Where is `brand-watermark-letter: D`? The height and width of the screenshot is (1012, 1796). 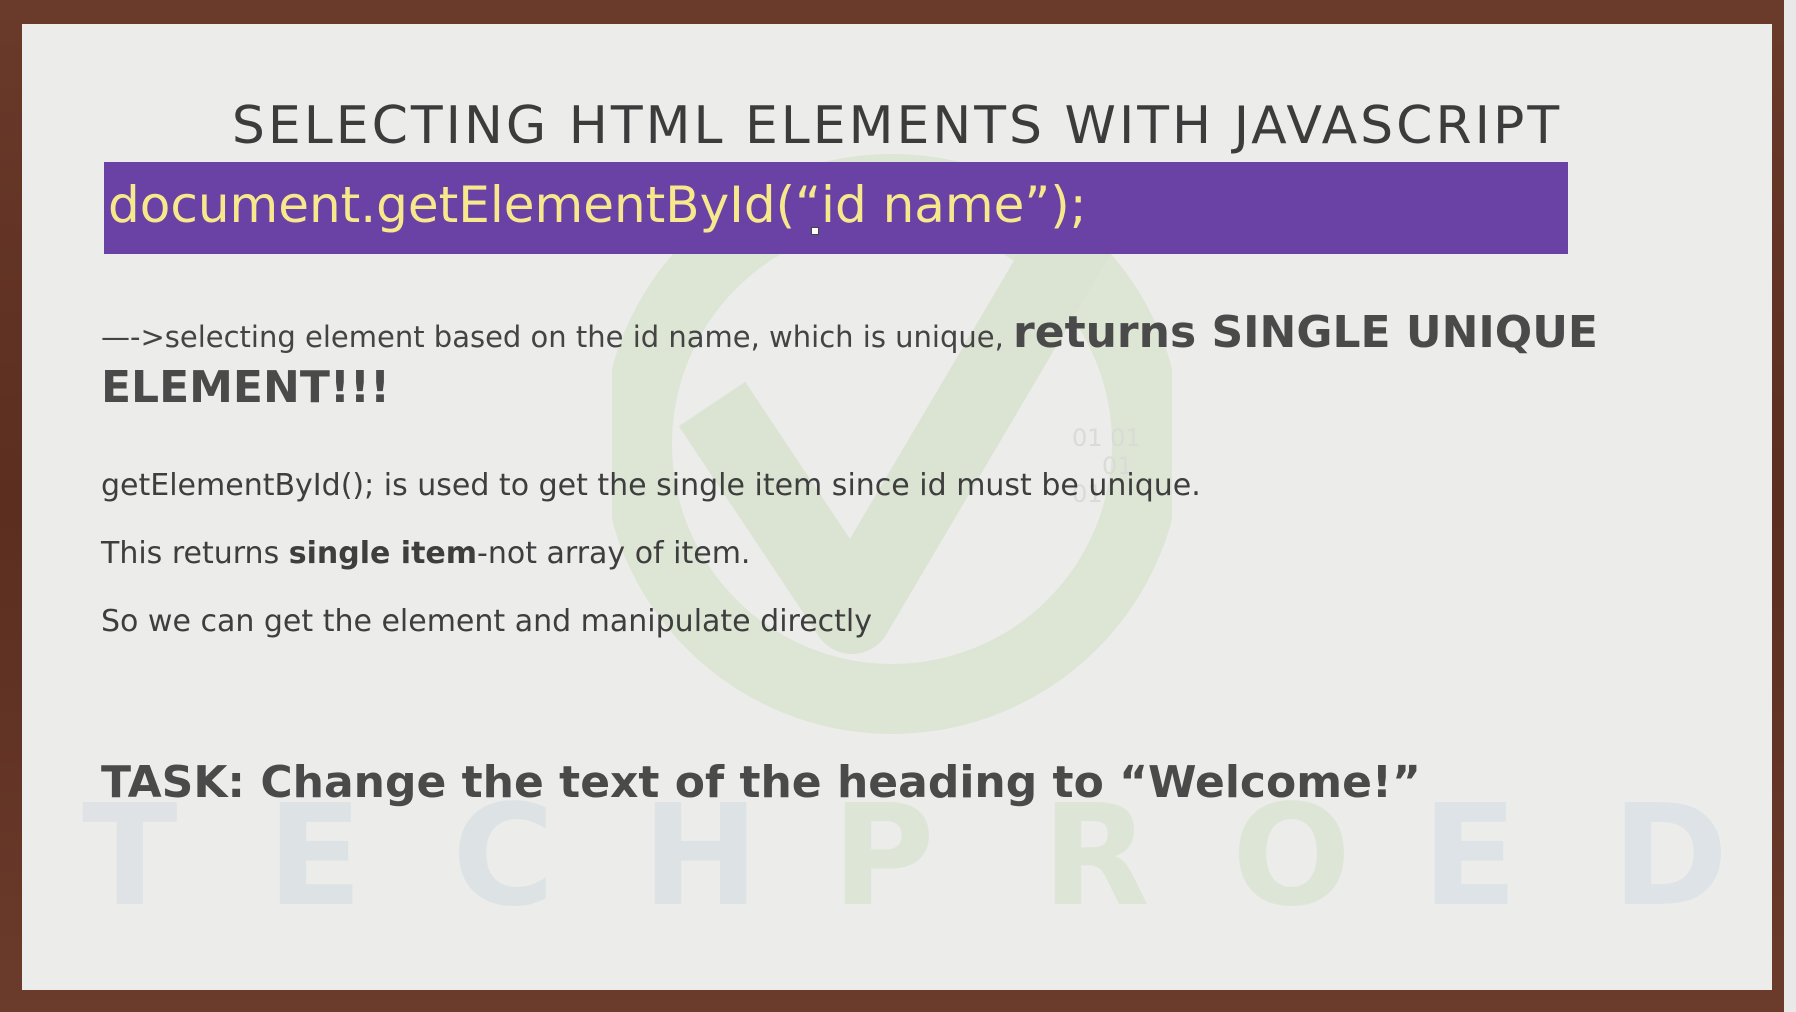
brand-watermark-letter: D is located at coordinates (1670, 849).